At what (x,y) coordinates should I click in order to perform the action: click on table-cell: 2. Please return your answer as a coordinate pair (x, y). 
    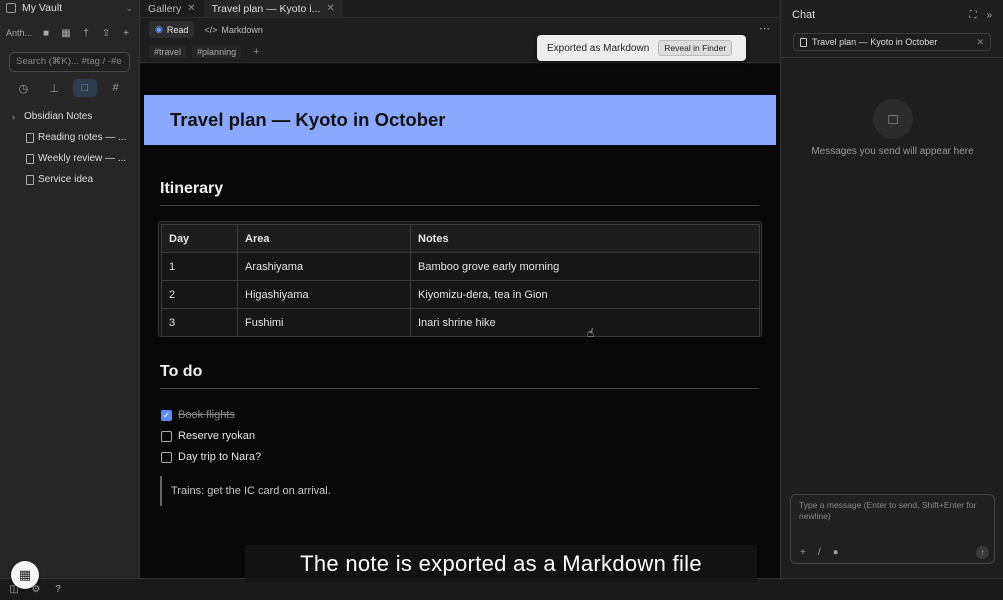
    Looking at the image, I should click on (199, 294).